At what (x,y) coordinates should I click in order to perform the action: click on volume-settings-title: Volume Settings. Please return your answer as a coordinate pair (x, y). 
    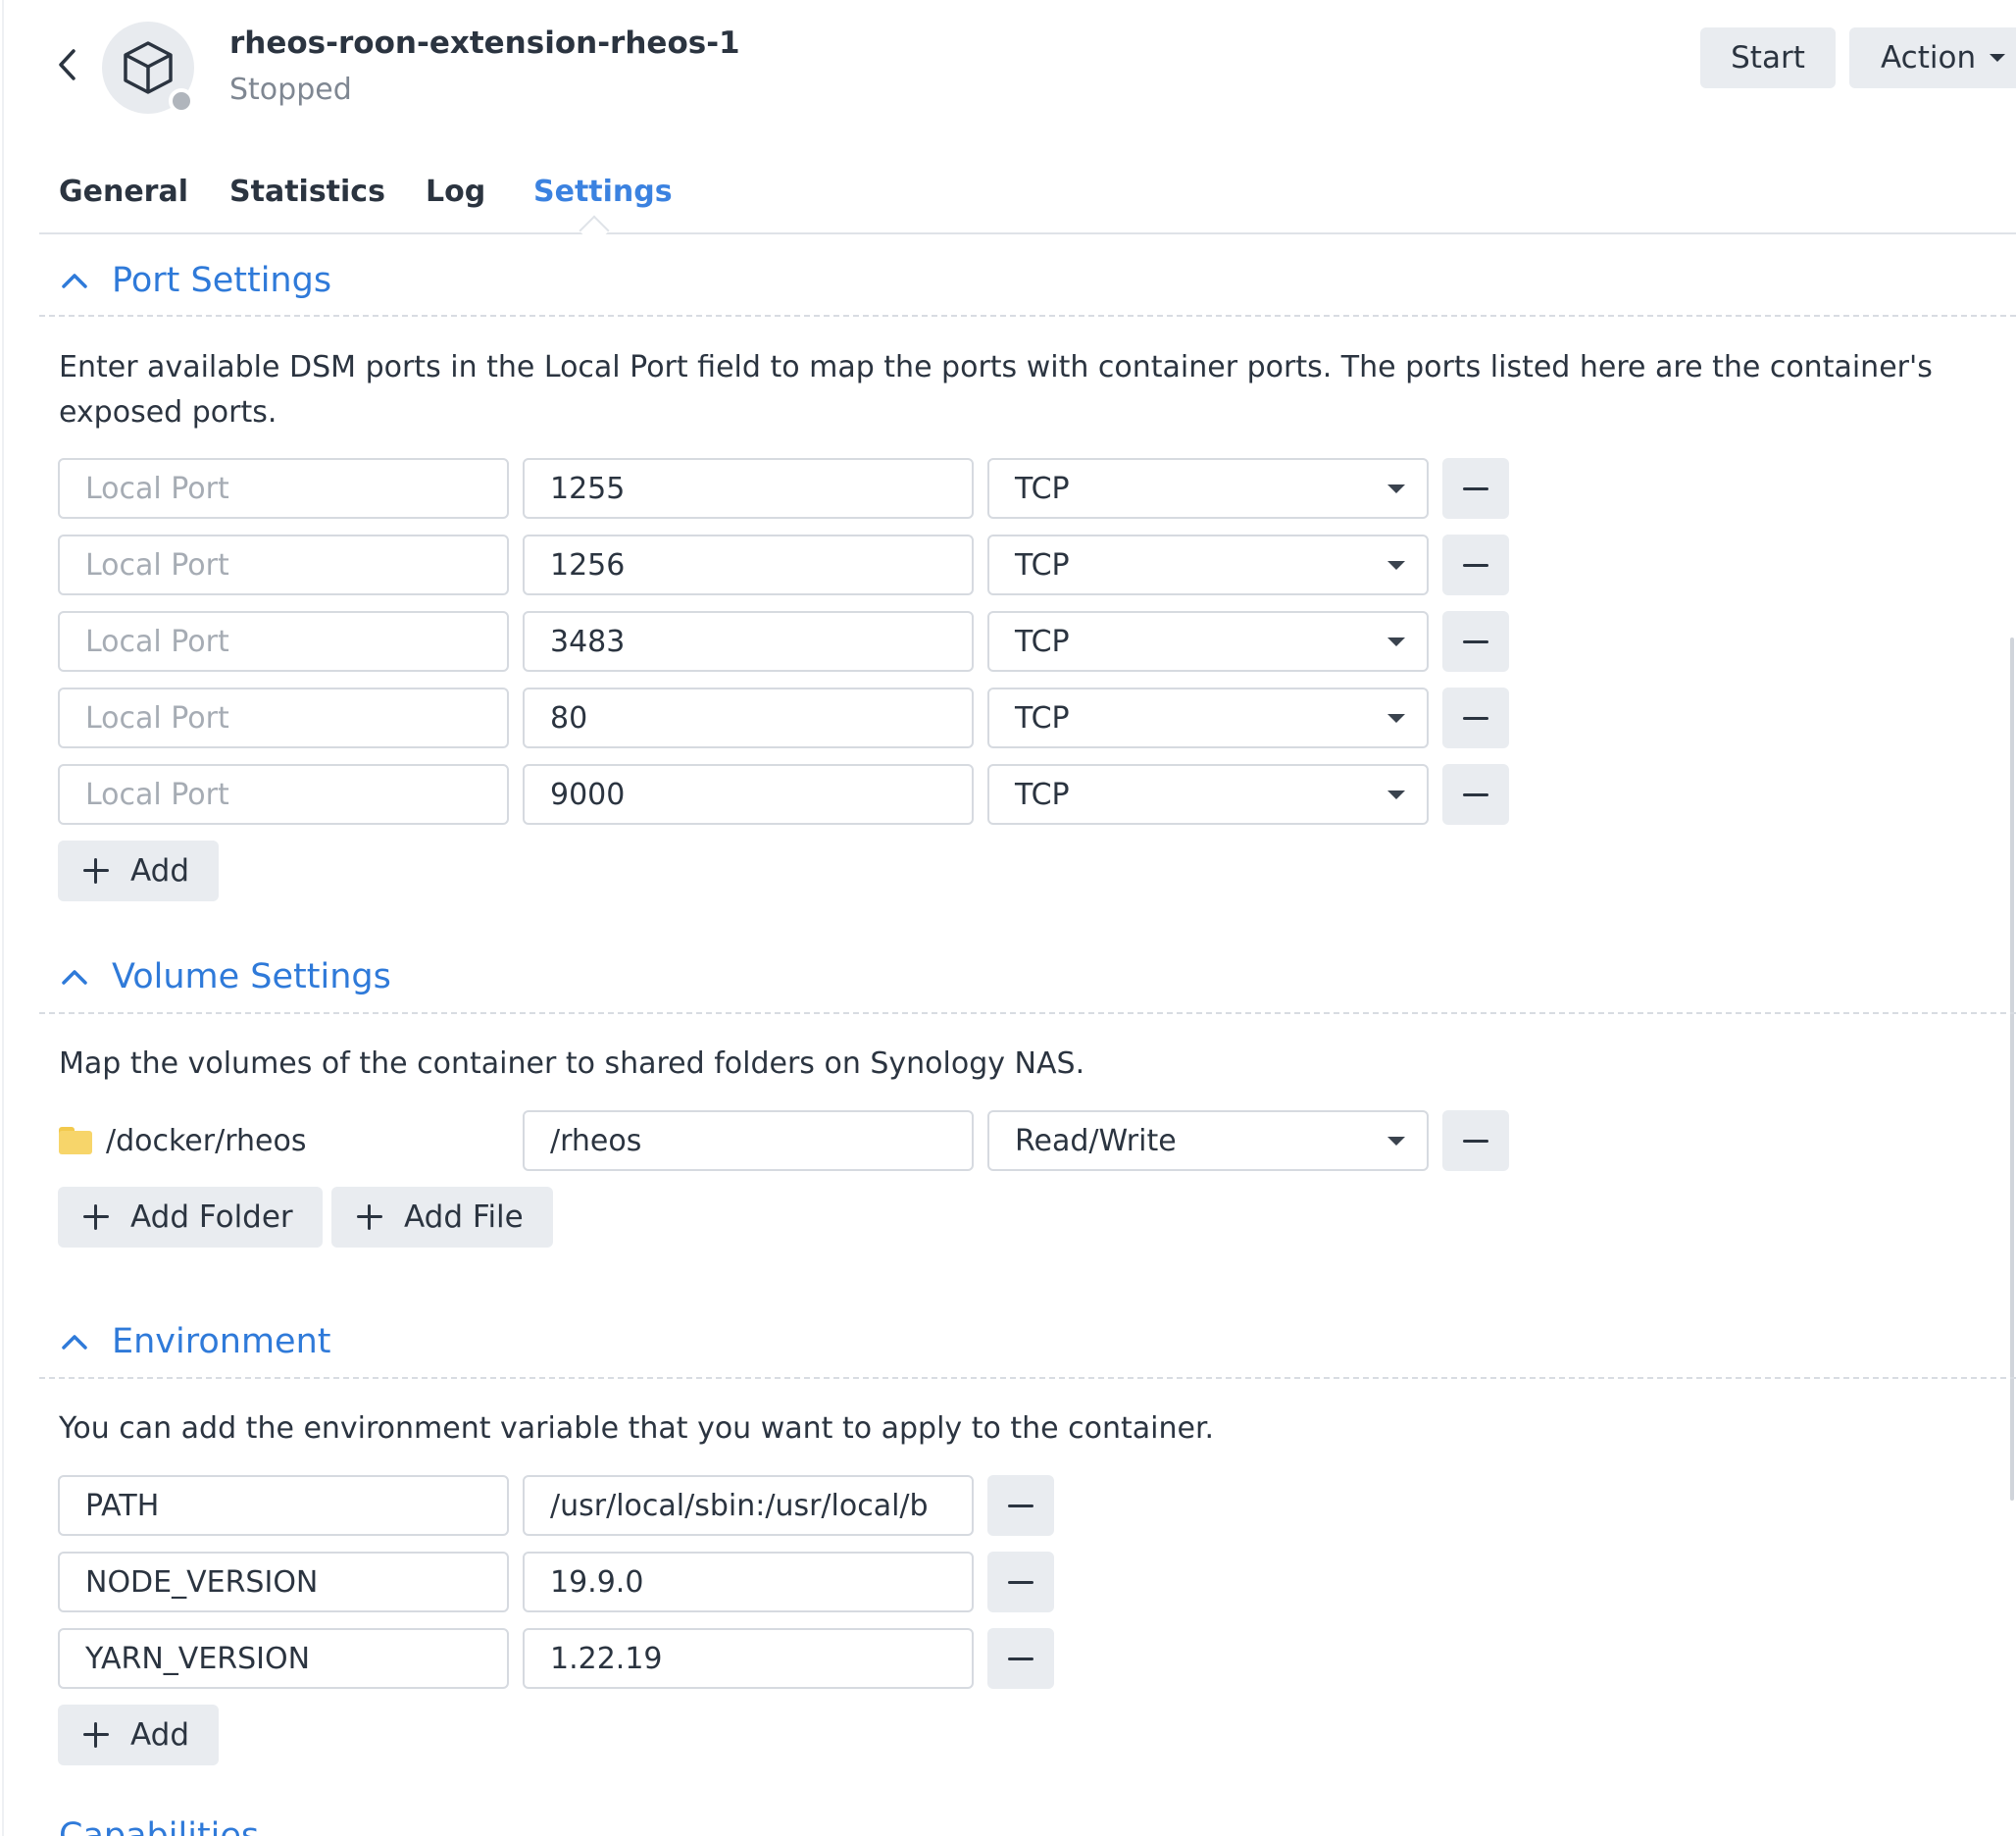
    Looking at the image, I should click on (251, 976).